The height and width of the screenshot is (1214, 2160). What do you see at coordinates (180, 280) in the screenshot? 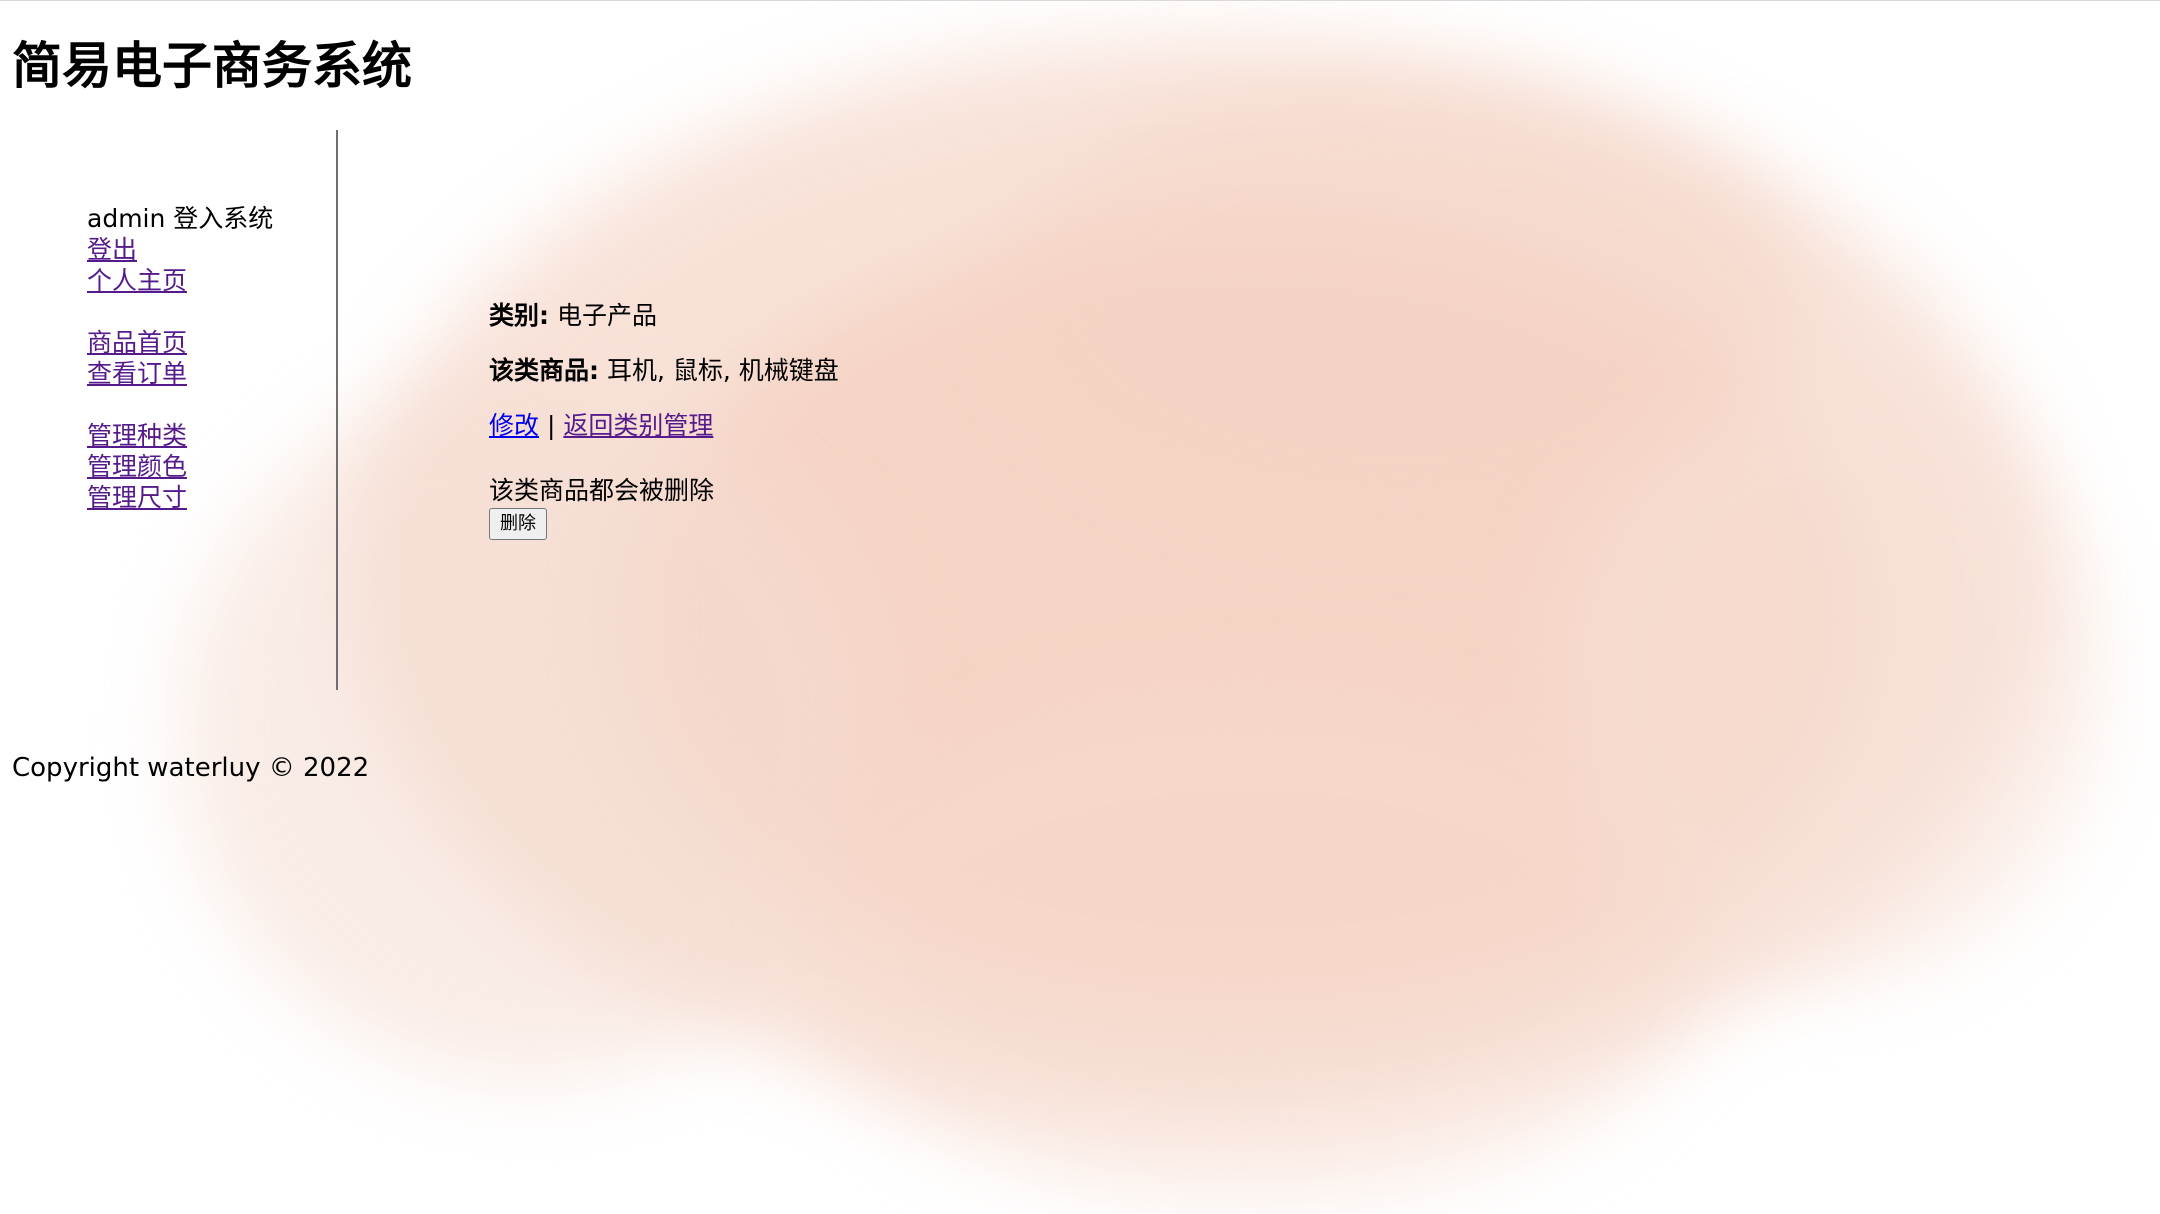
I see `profile-link: 个人主页` at bounding box center [180, 280].